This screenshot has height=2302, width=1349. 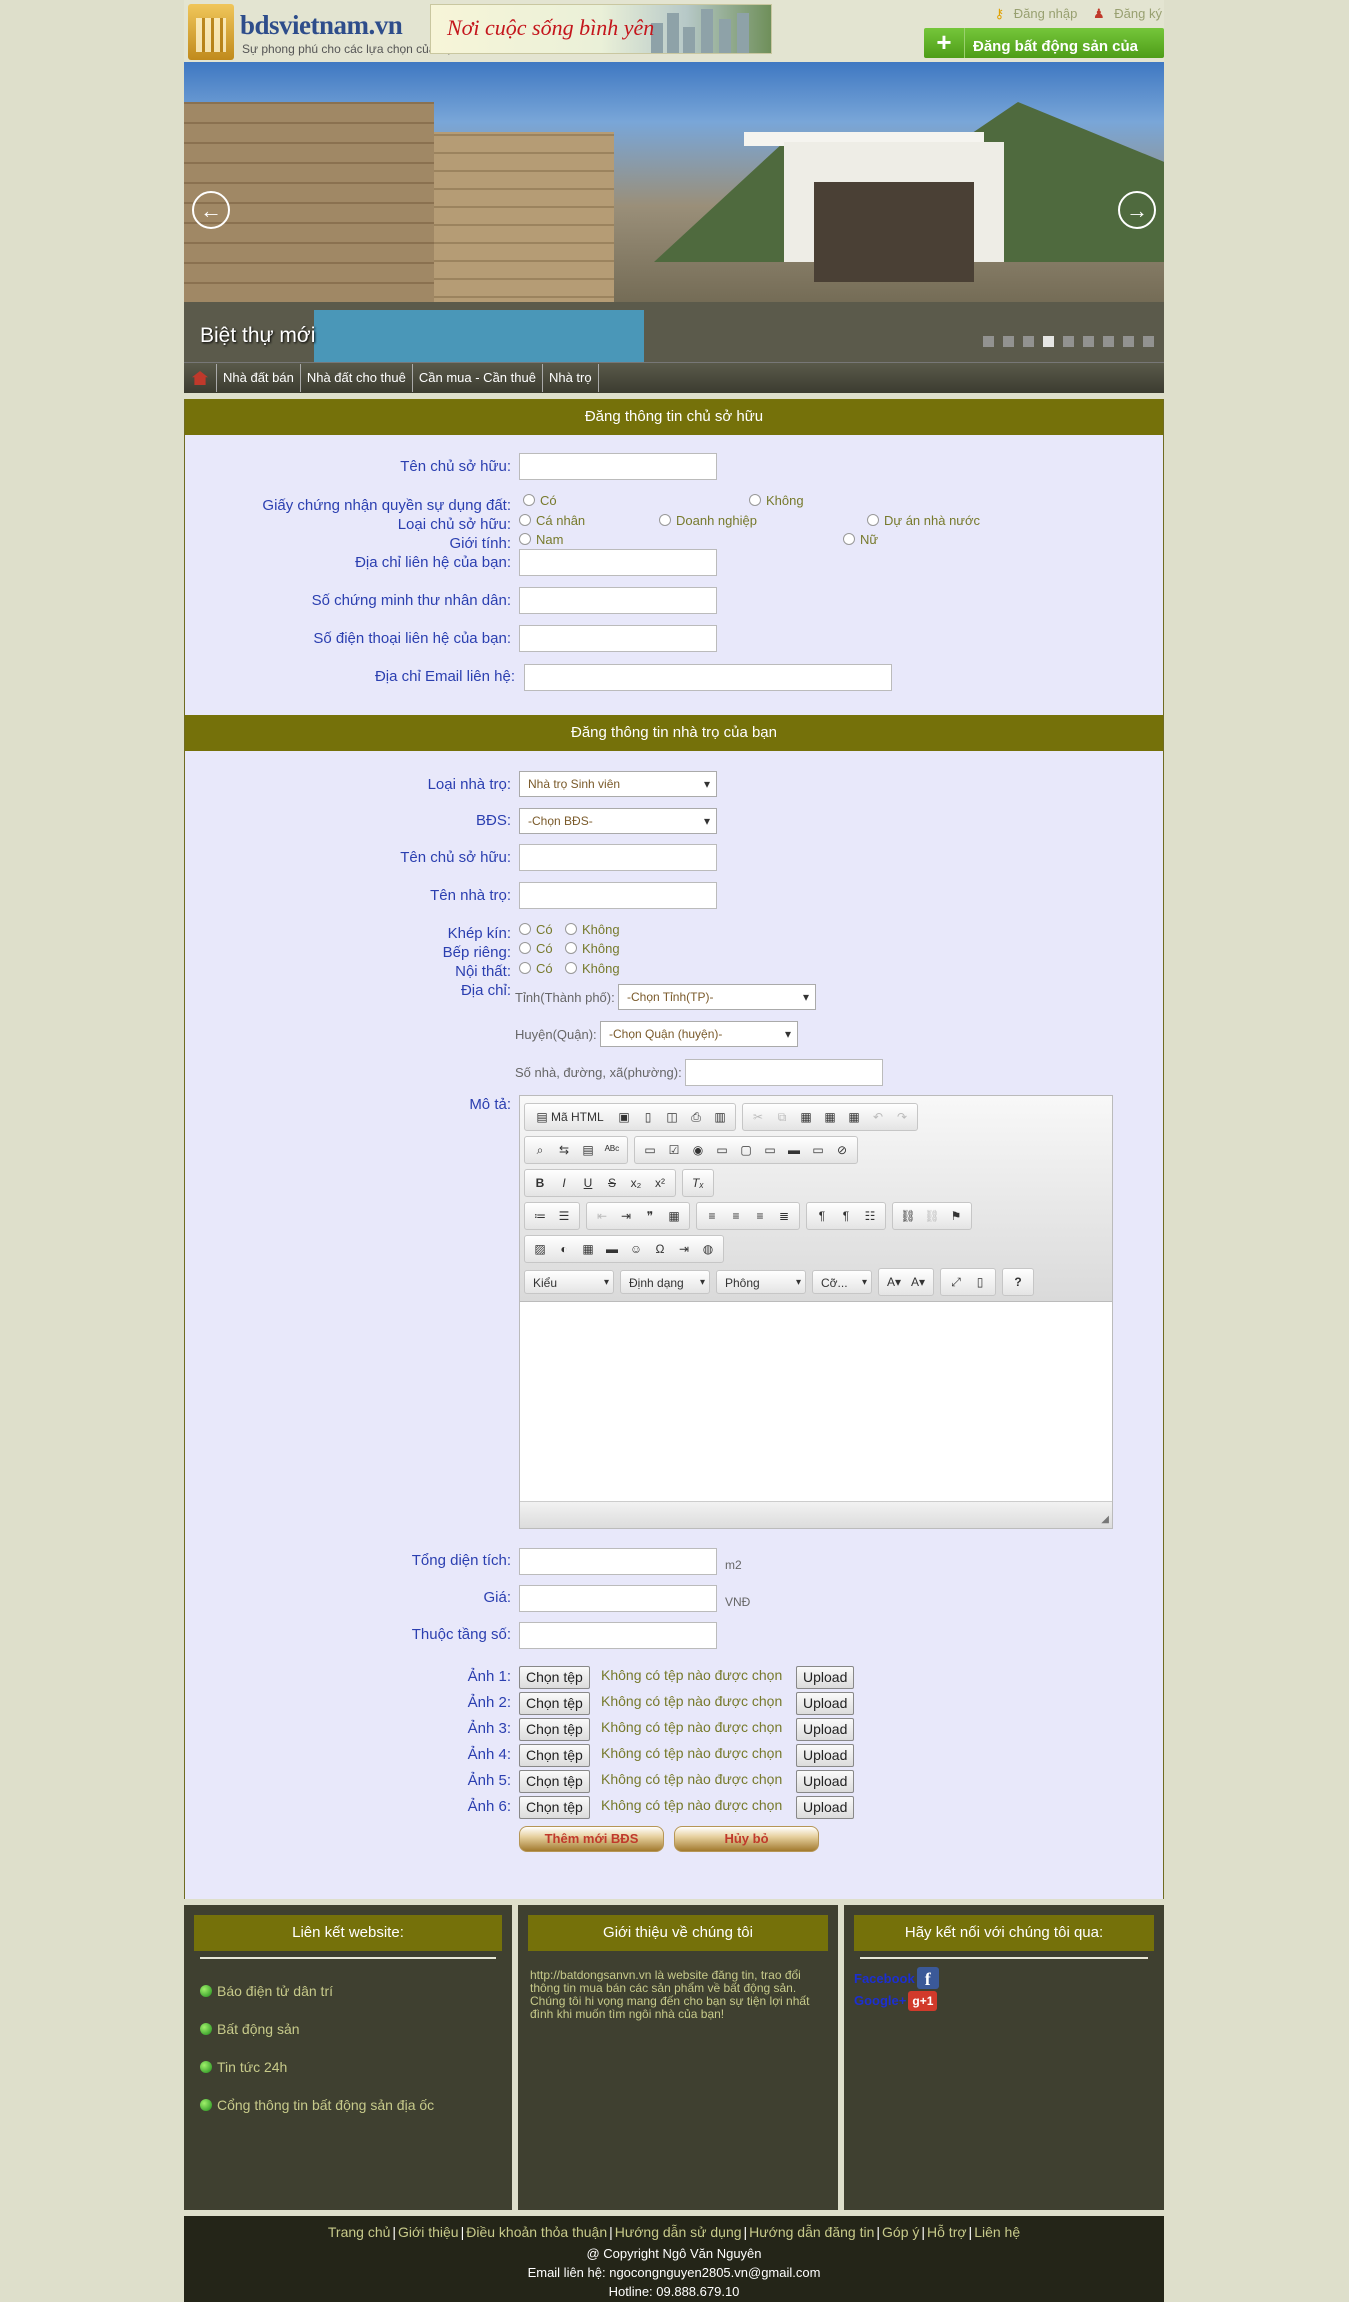 I want to click on ltr-icon: ¶, so click(x=822, y=1216).